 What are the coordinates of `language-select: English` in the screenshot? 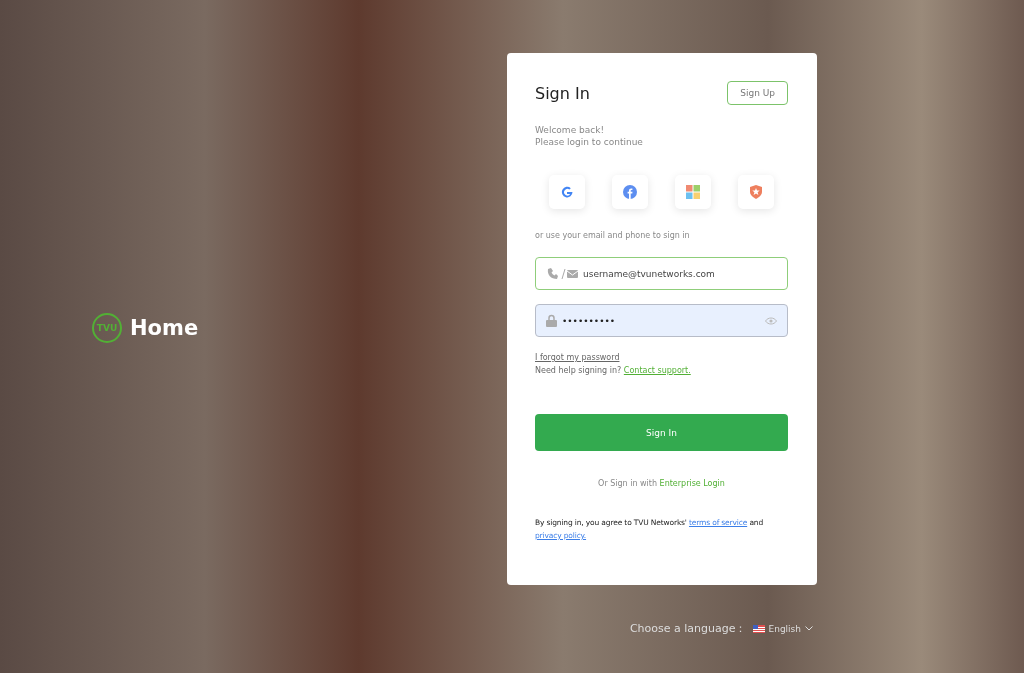 It's located at (782, 628).